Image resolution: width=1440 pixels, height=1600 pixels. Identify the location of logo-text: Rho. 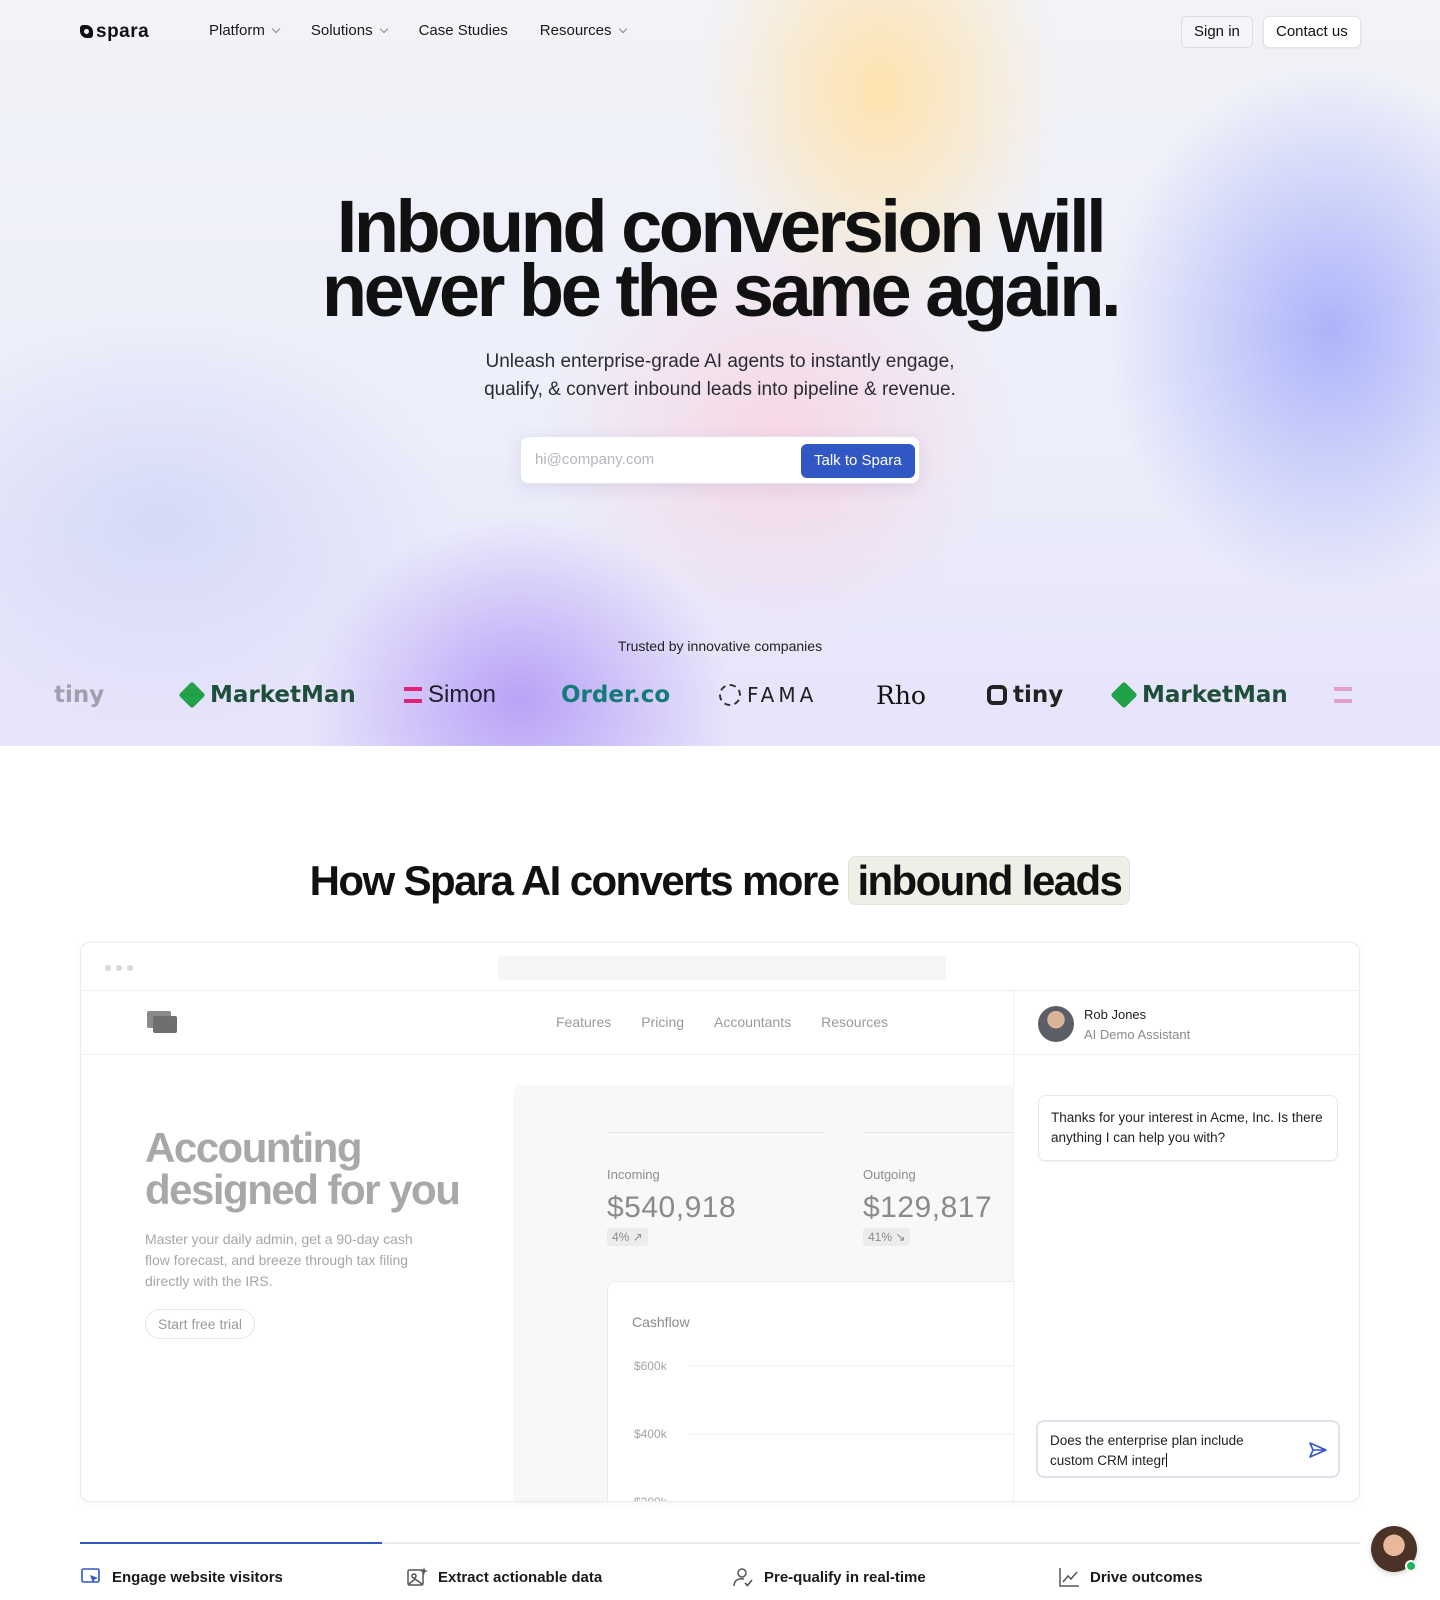
(901, 695).